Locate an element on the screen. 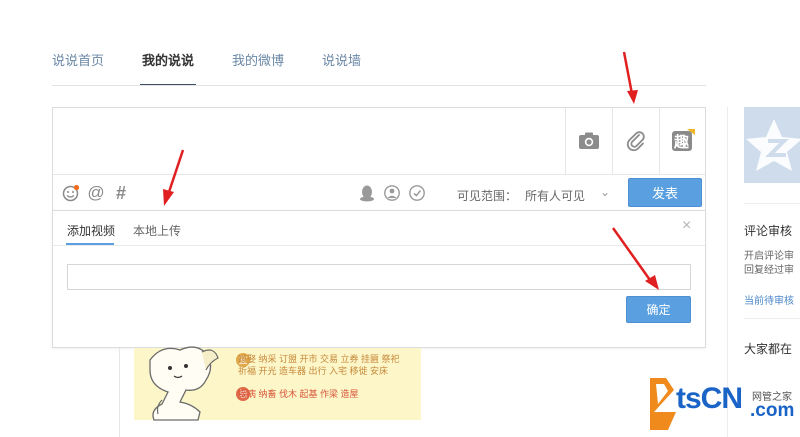  paperclip-icon is located at coordinates (635, 141).